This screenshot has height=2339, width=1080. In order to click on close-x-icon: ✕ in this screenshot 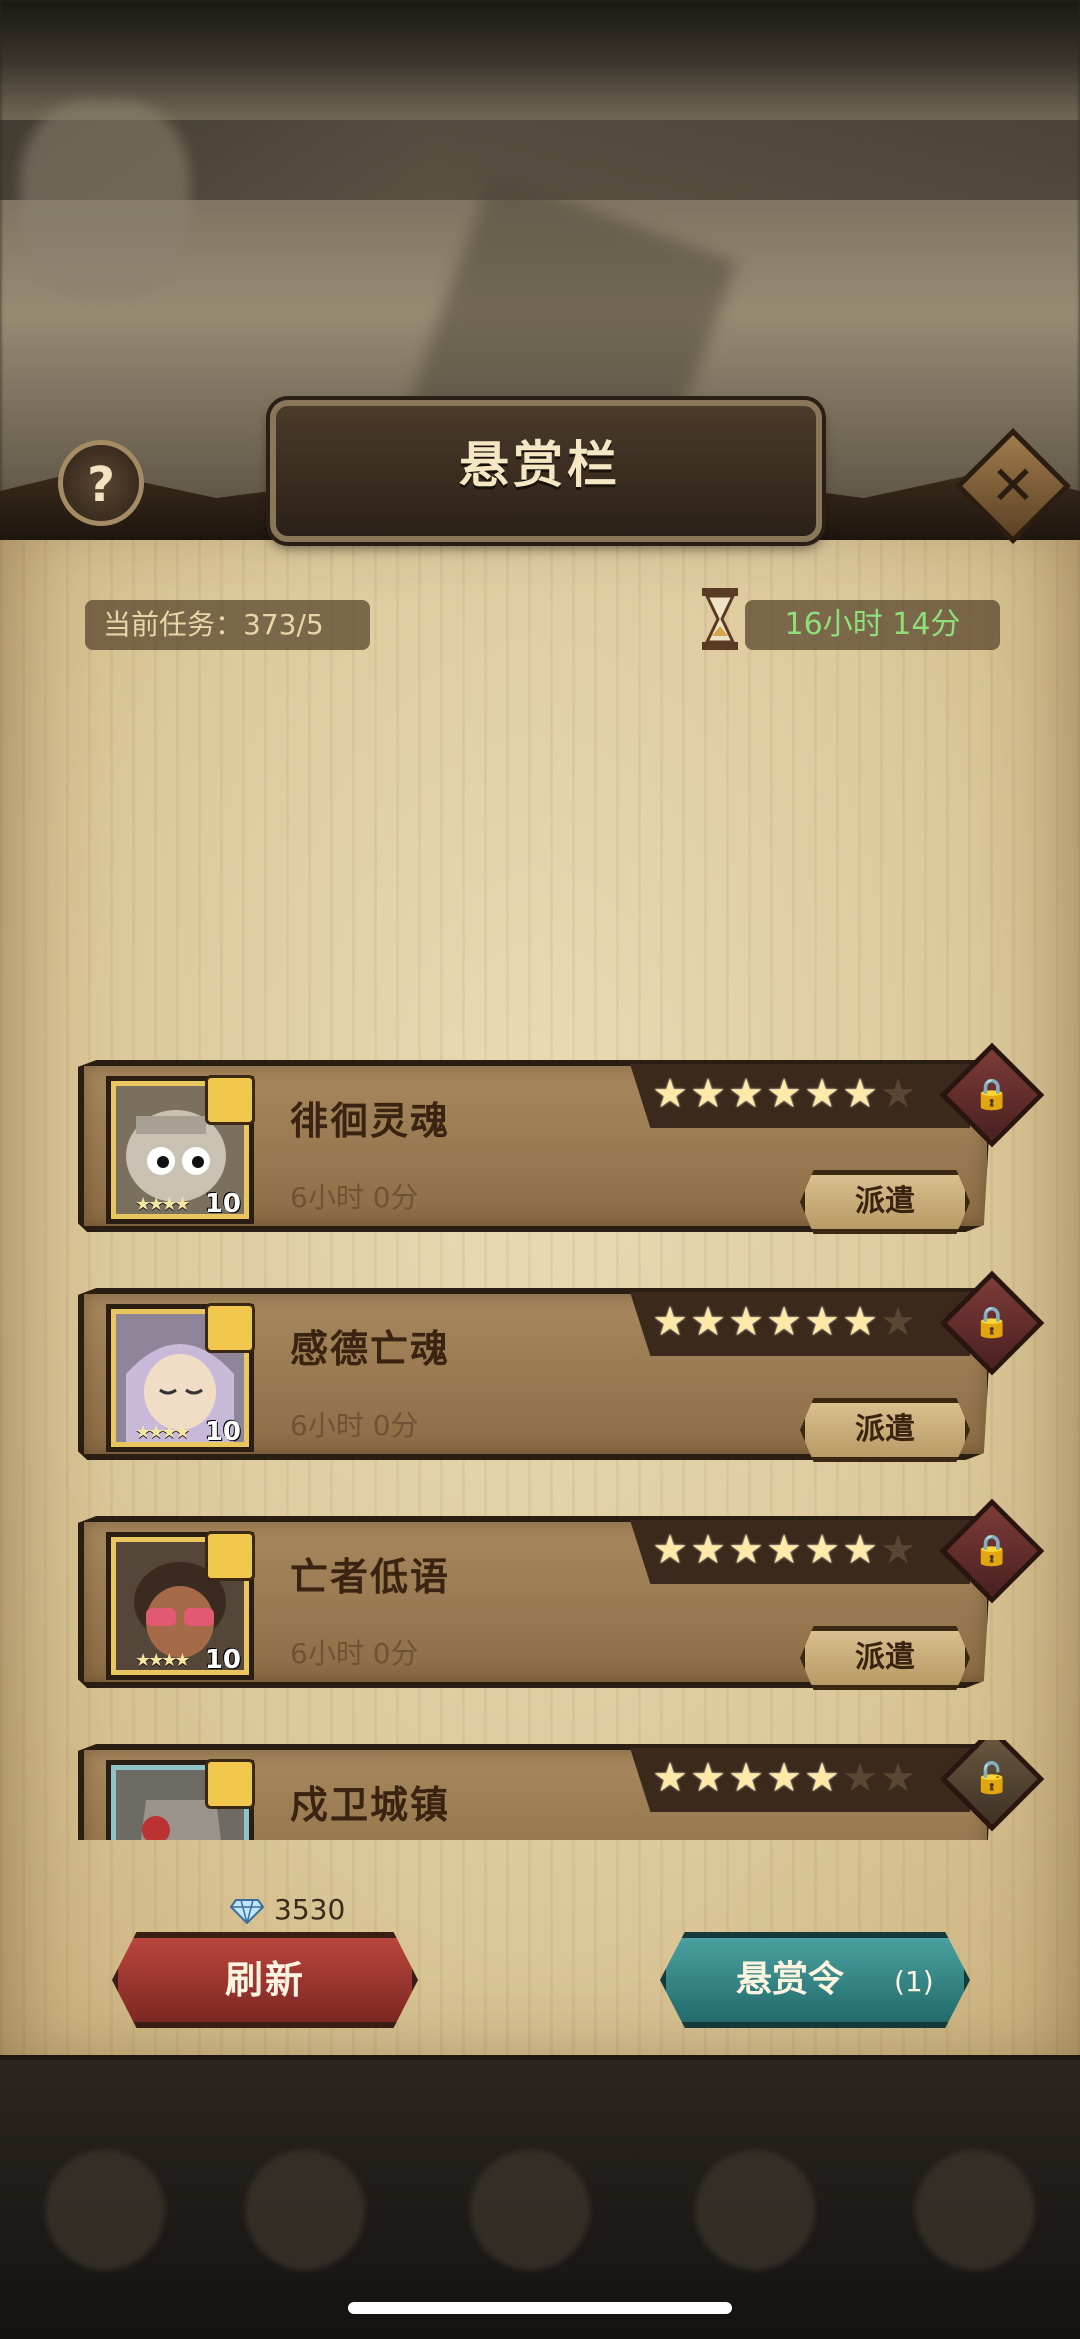, I will do `click(1013, 485)`.